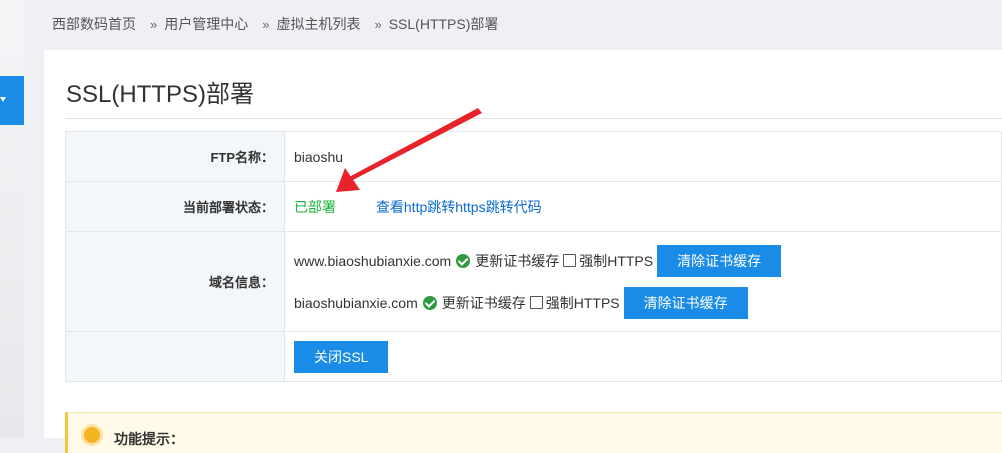  I want to click on breadcrumb-home: 西部数码首页, so click(94, 24).